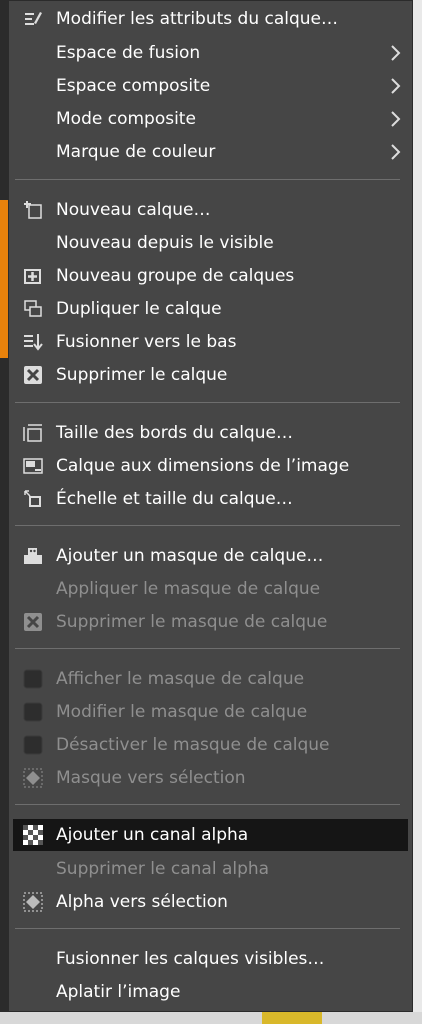 This screenshot has width=422, height=1024. What do you see at coordinates (210, 778) in the screenshot?
I see `menu-item-mask-to-selection: Masque vers sélection` at bounding box center [210, 778].